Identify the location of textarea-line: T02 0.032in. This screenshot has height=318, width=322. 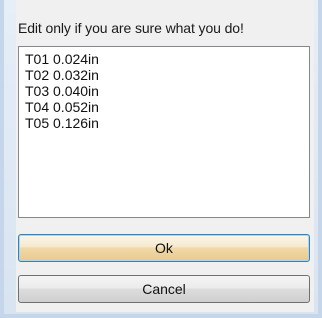
(62, 75).